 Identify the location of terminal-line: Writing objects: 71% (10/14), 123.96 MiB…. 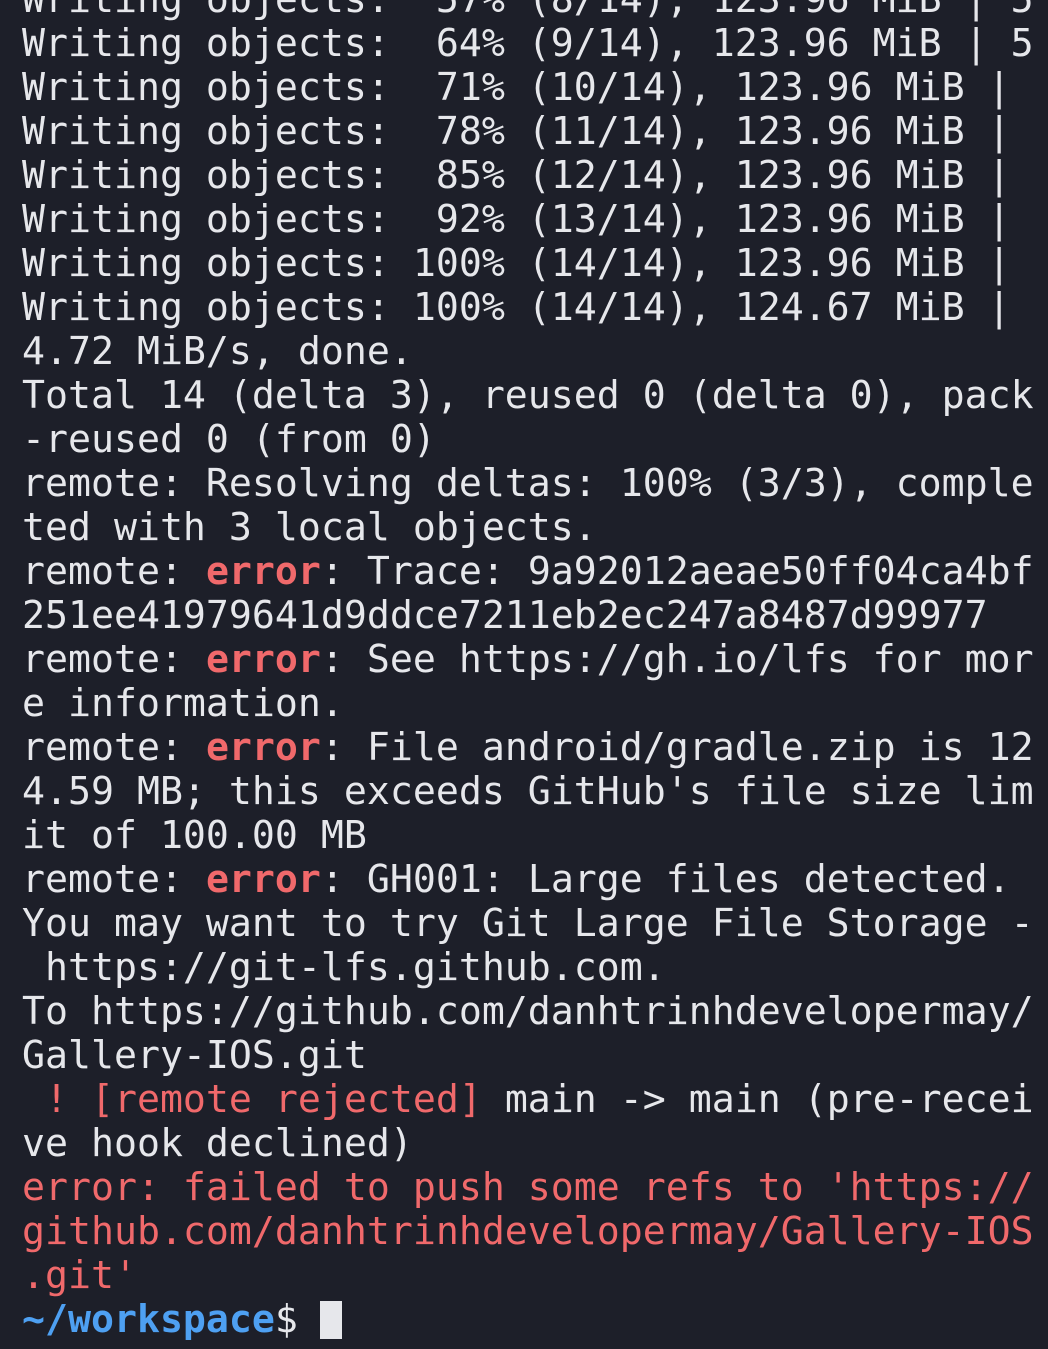
(532, 88).